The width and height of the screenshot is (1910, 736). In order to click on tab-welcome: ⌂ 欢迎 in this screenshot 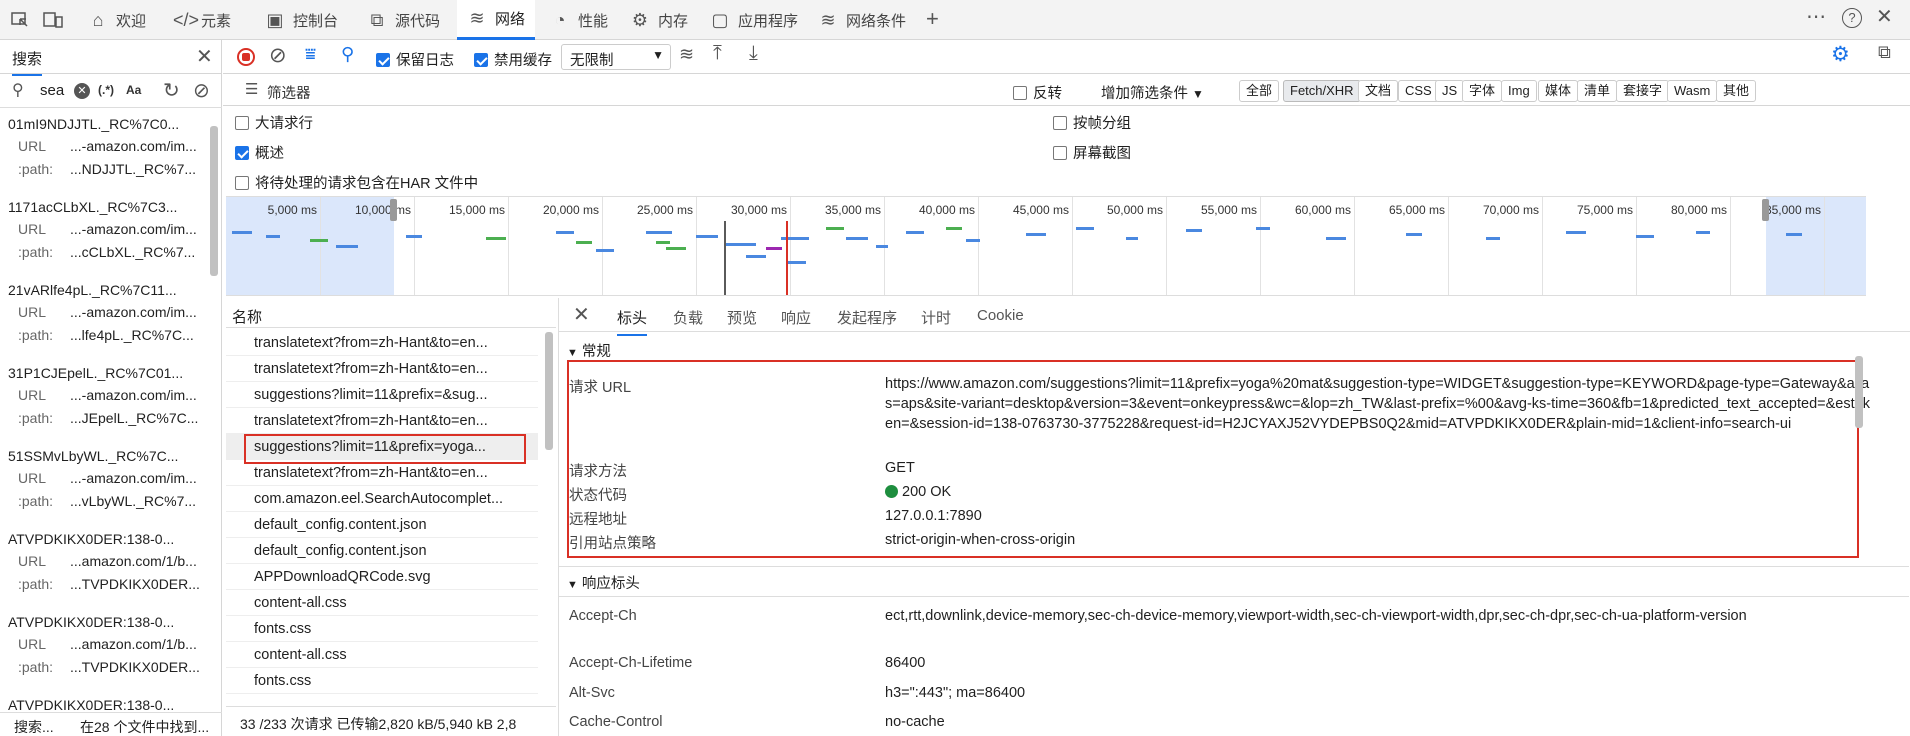, I will do `click(117, 20)`.